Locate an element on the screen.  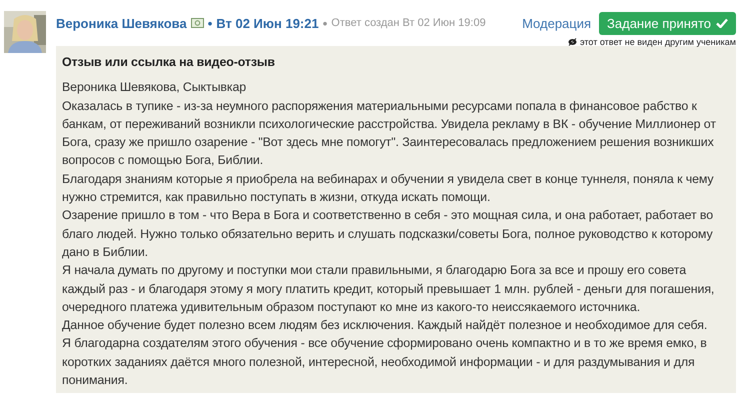
post-date: Вт 02 Июн 19:21 is located at coordinates (267, 23).